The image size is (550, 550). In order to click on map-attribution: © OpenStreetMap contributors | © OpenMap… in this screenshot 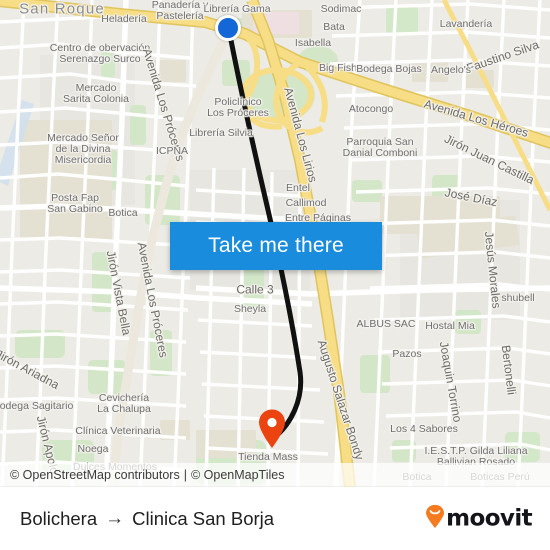, I will do `click(275, 475)`.